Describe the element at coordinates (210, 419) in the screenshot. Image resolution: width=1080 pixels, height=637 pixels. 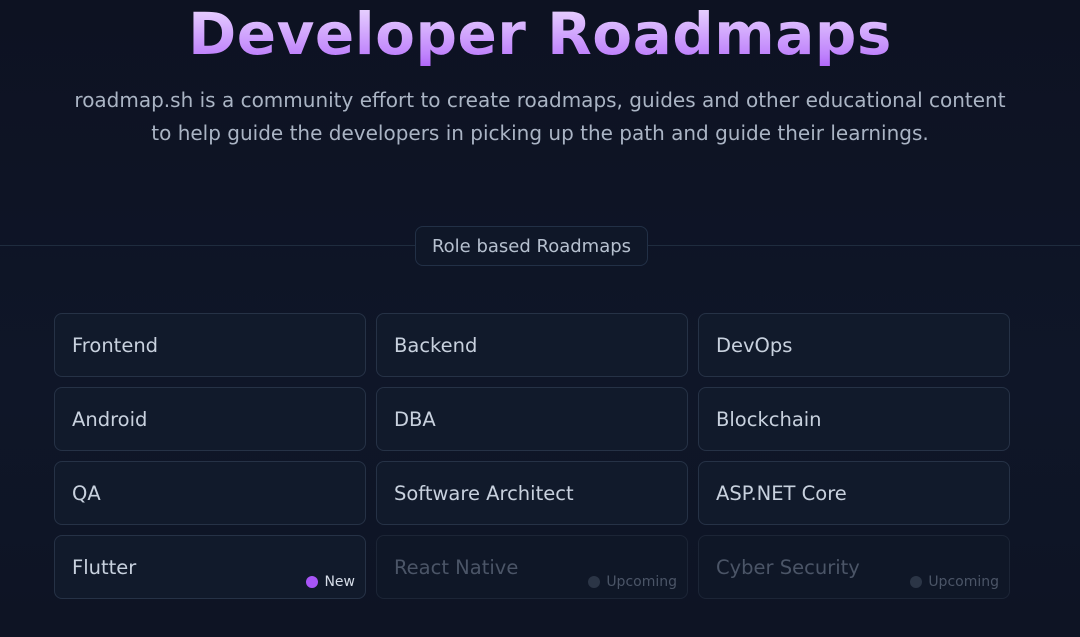
I see `roadmap-card-android: Android` at that location.